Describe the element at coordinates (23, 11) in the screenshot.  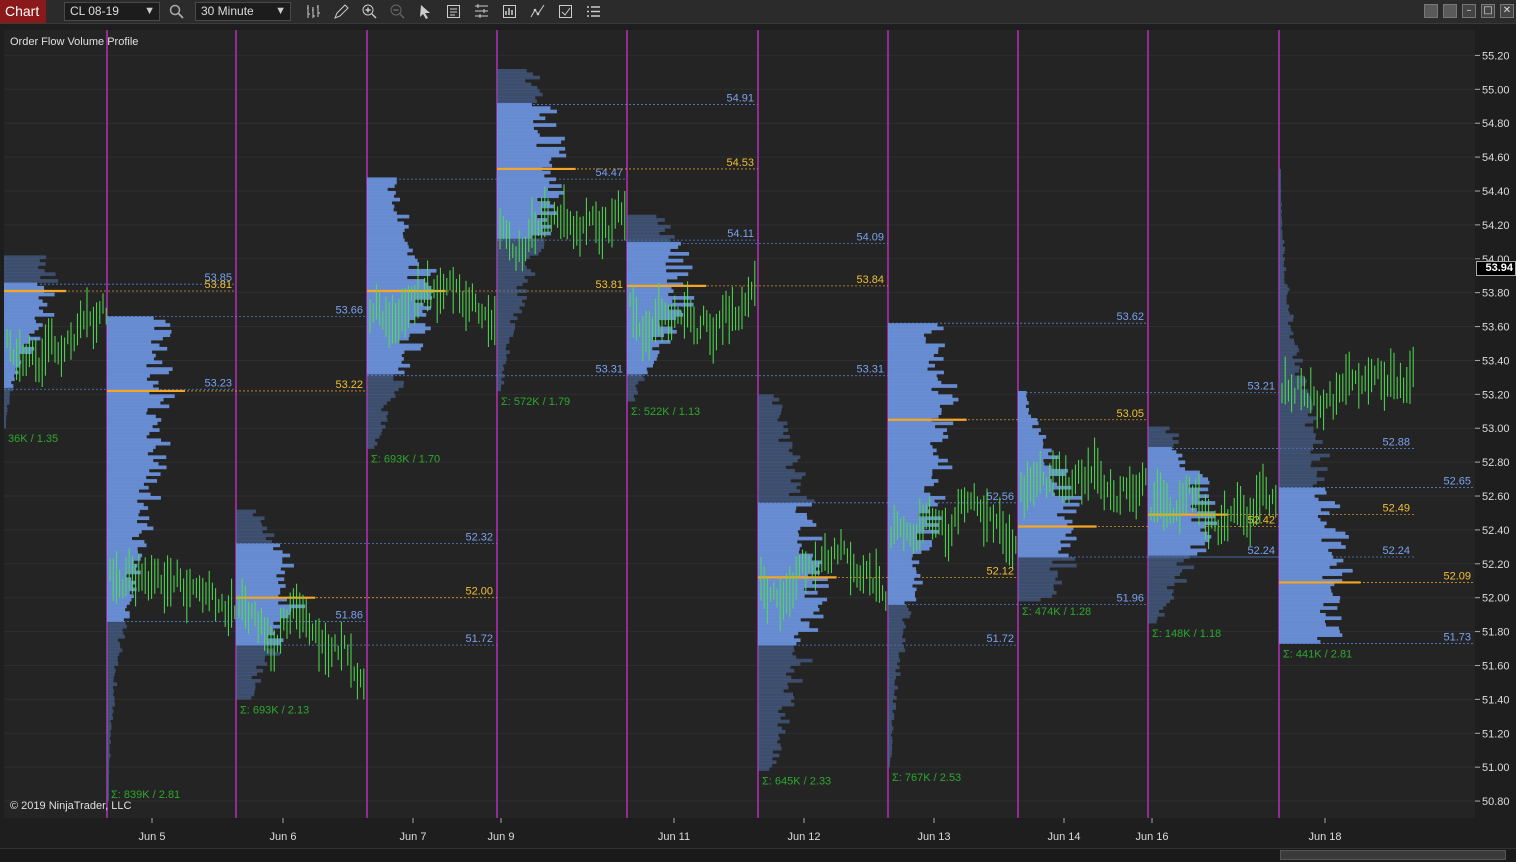
I see `chart-tab: Chart` at that location.